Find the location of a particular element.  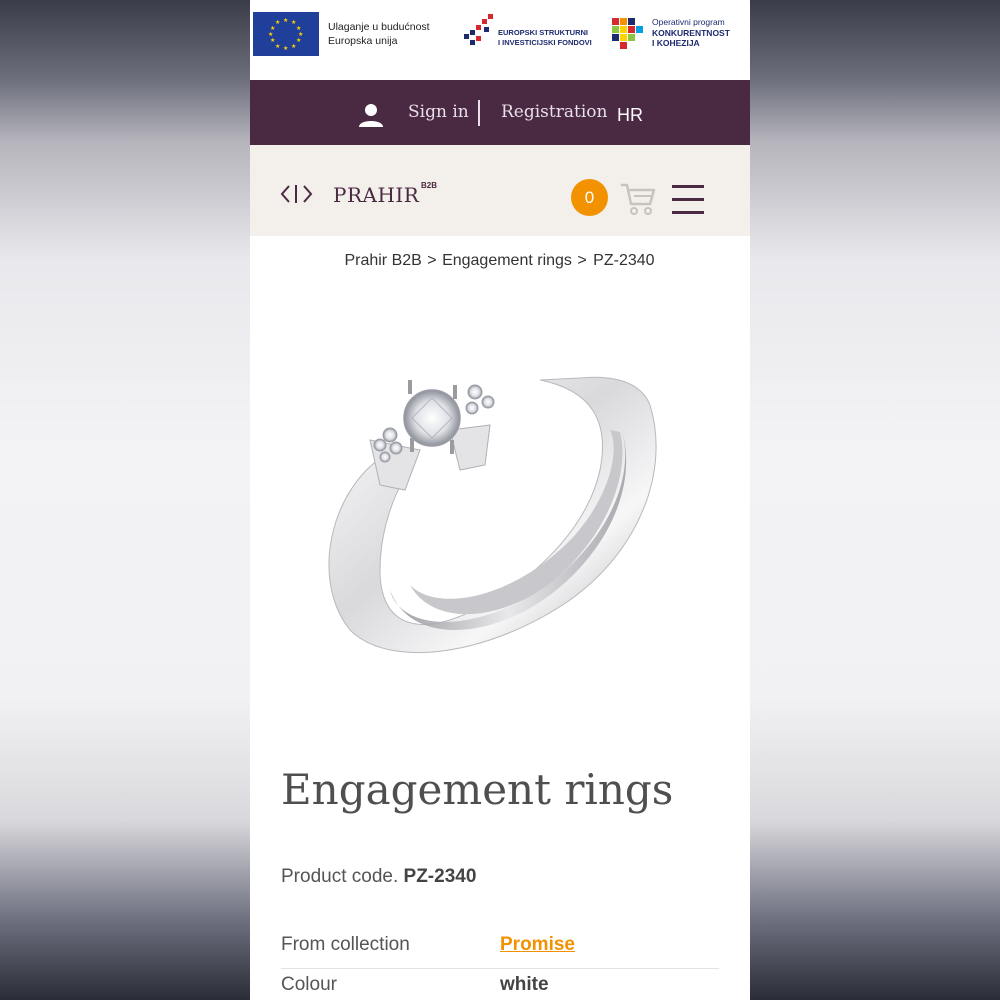

cart-count-badge: 0 is located at coordinates (589, 197).